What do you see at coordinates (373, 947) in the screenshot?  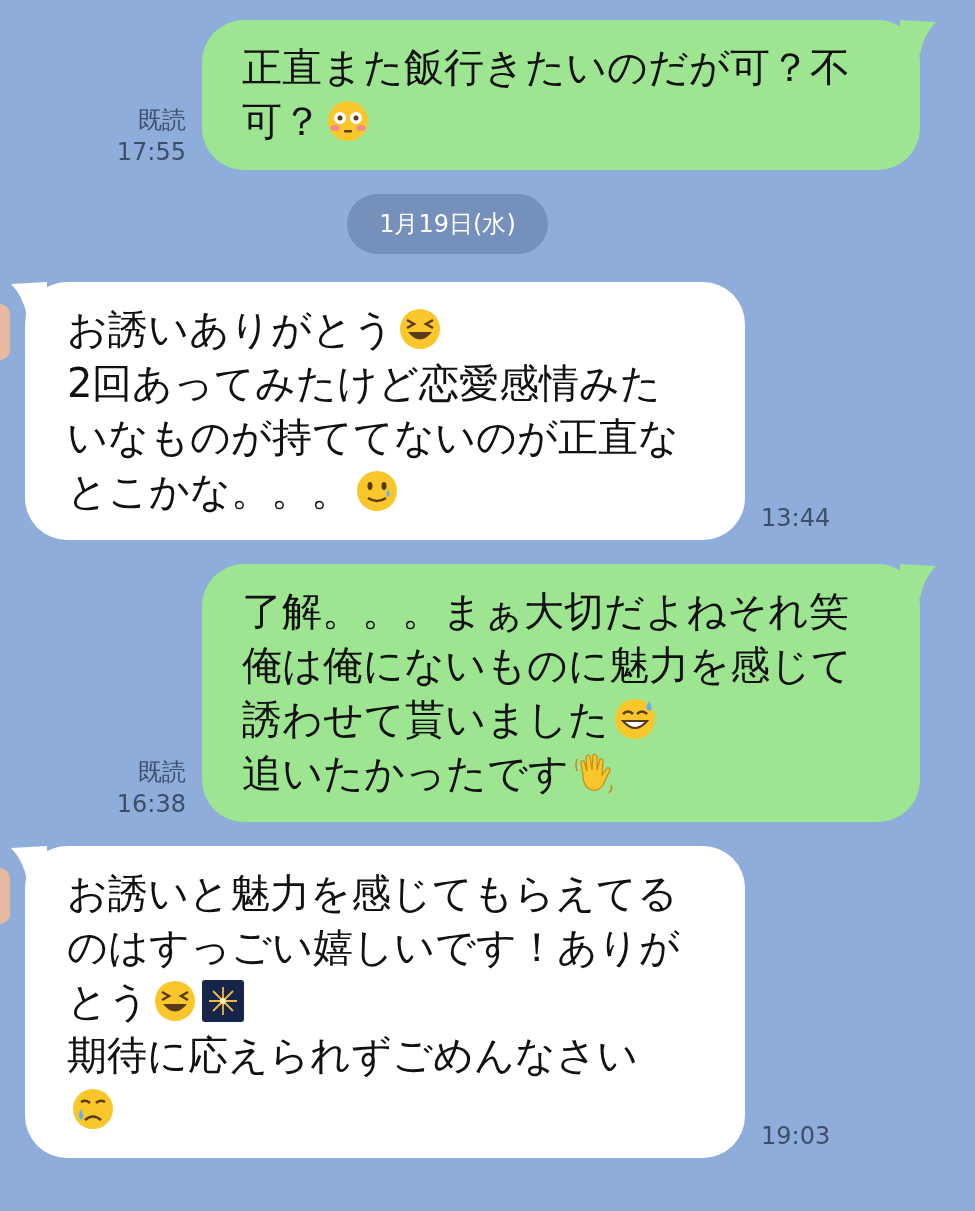 I see `message-text: のはすっごい嬉しいです！ありが` at bounding box center [373, 947].